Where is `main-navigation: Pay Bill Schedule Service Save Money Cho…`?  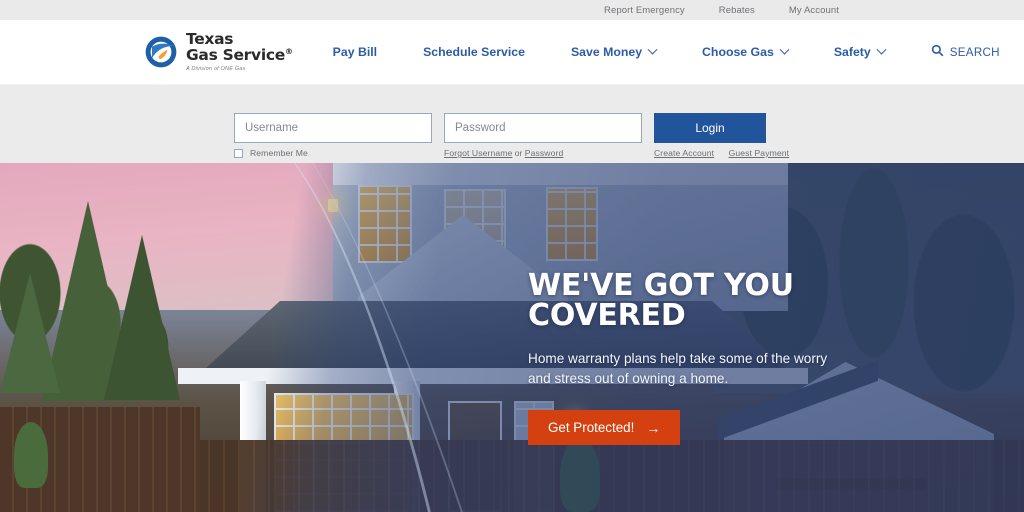 main-navigation: Pay Bill Schedule Service Save Money Cho… is located at coordinates (666, 52).